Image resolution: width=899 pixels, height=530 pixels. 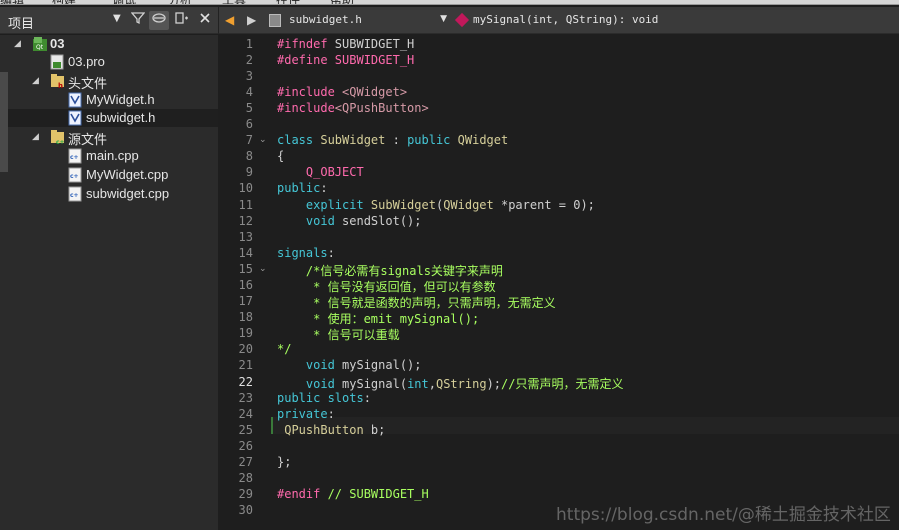 I want to click on code-line: {, so click(x=280, y=156).